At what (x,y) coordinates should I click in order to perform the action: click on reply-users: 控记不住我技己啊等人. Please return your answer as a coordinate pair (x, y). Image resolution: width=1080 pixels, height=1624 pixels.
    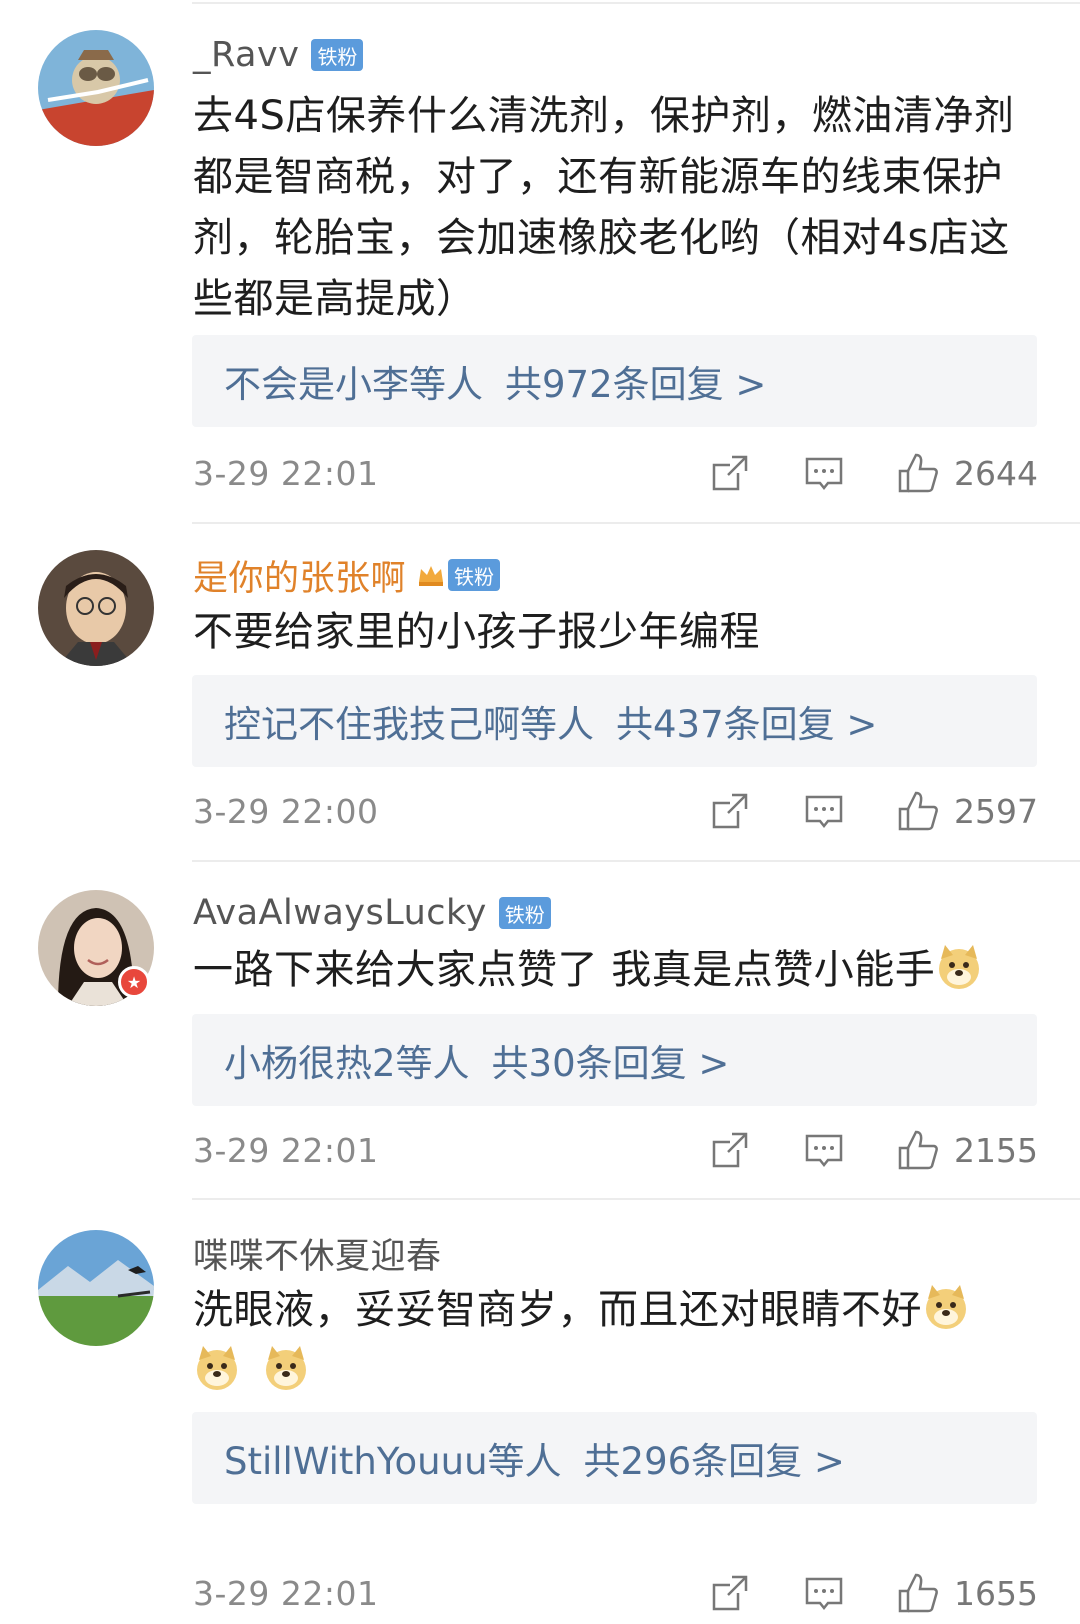
    Looking at the image, I should click on (409, 724).